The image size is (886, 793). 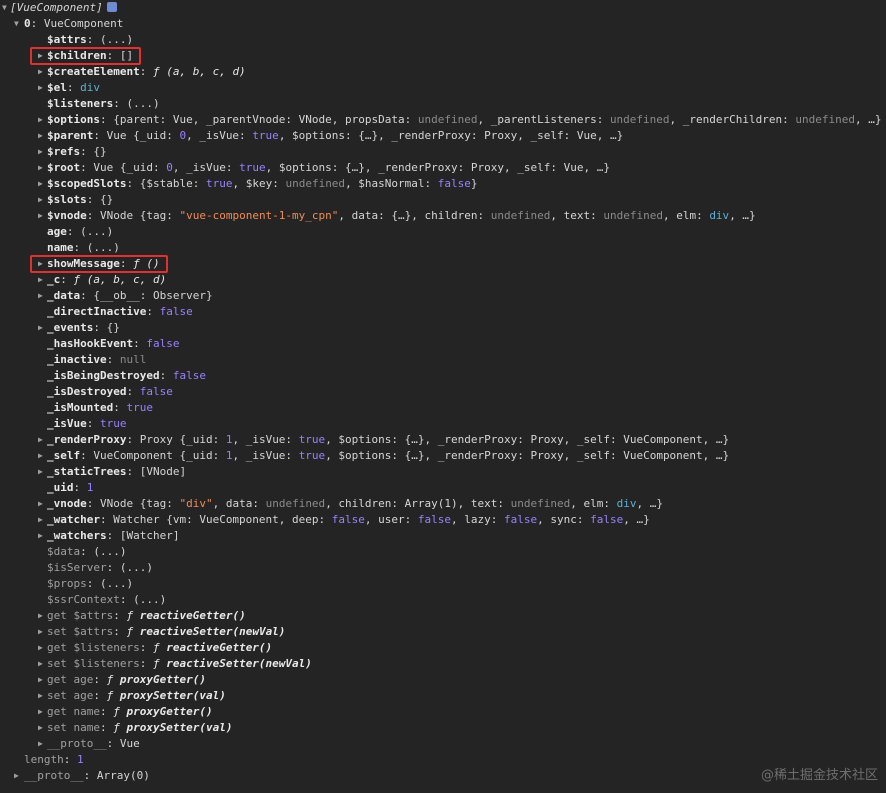 I want to click on property-value: , data: {…}, children:, so click(x=414, y=215).